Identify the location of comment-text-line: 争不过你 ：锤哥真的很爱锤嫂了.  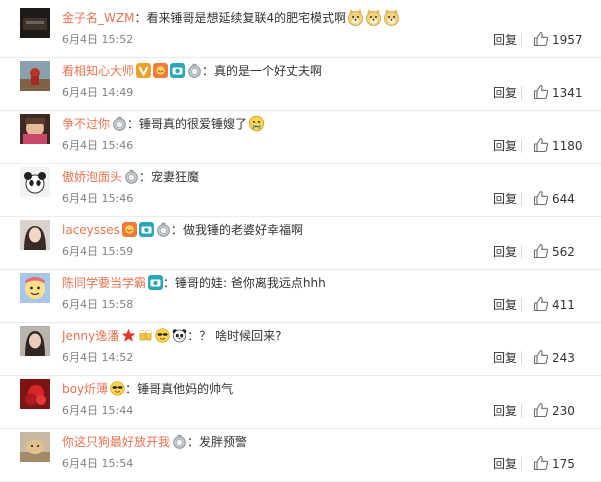
(163, 124).